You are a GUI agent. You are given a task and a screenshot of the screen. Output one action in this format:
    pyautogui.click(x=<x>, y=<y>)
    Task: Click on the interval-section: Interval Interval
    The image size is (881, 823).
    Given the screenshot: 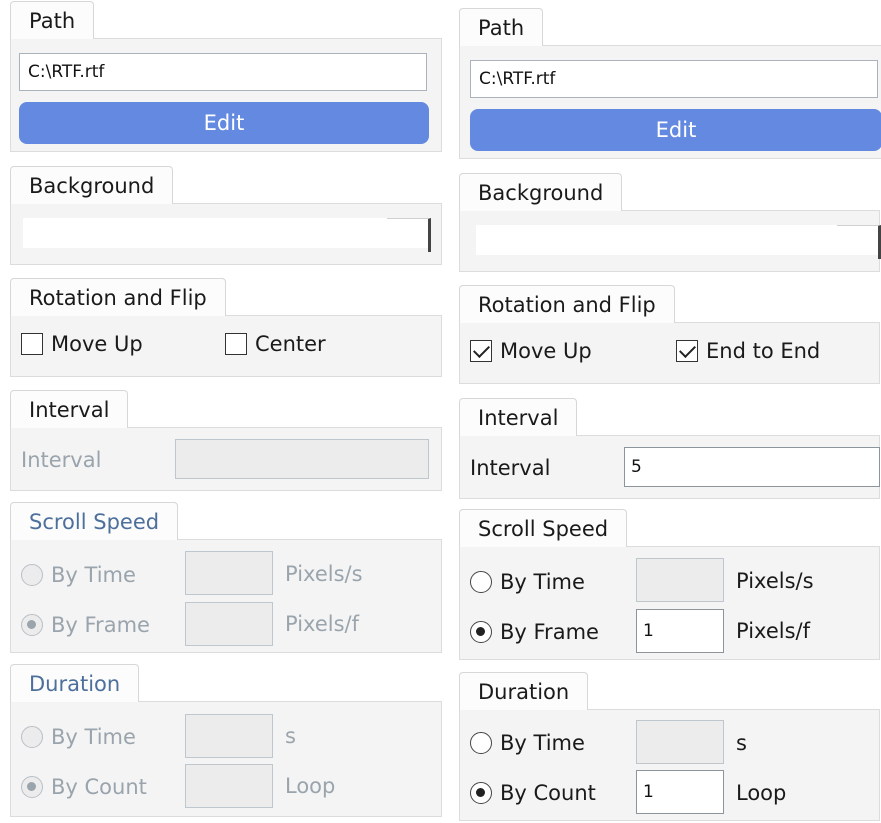 What is the action you would take?
    pyautogui.click(x=226, y=441)
    